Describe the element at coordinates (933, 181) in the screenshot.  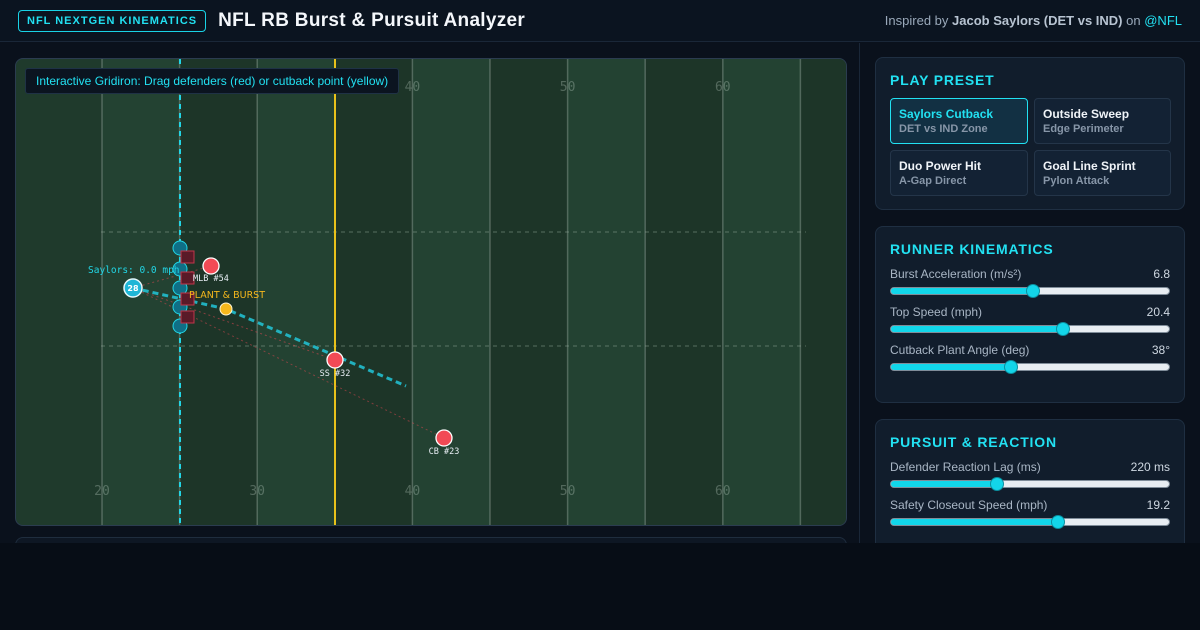
I see `preset-subtitle: A-Gap Direct` at that location.